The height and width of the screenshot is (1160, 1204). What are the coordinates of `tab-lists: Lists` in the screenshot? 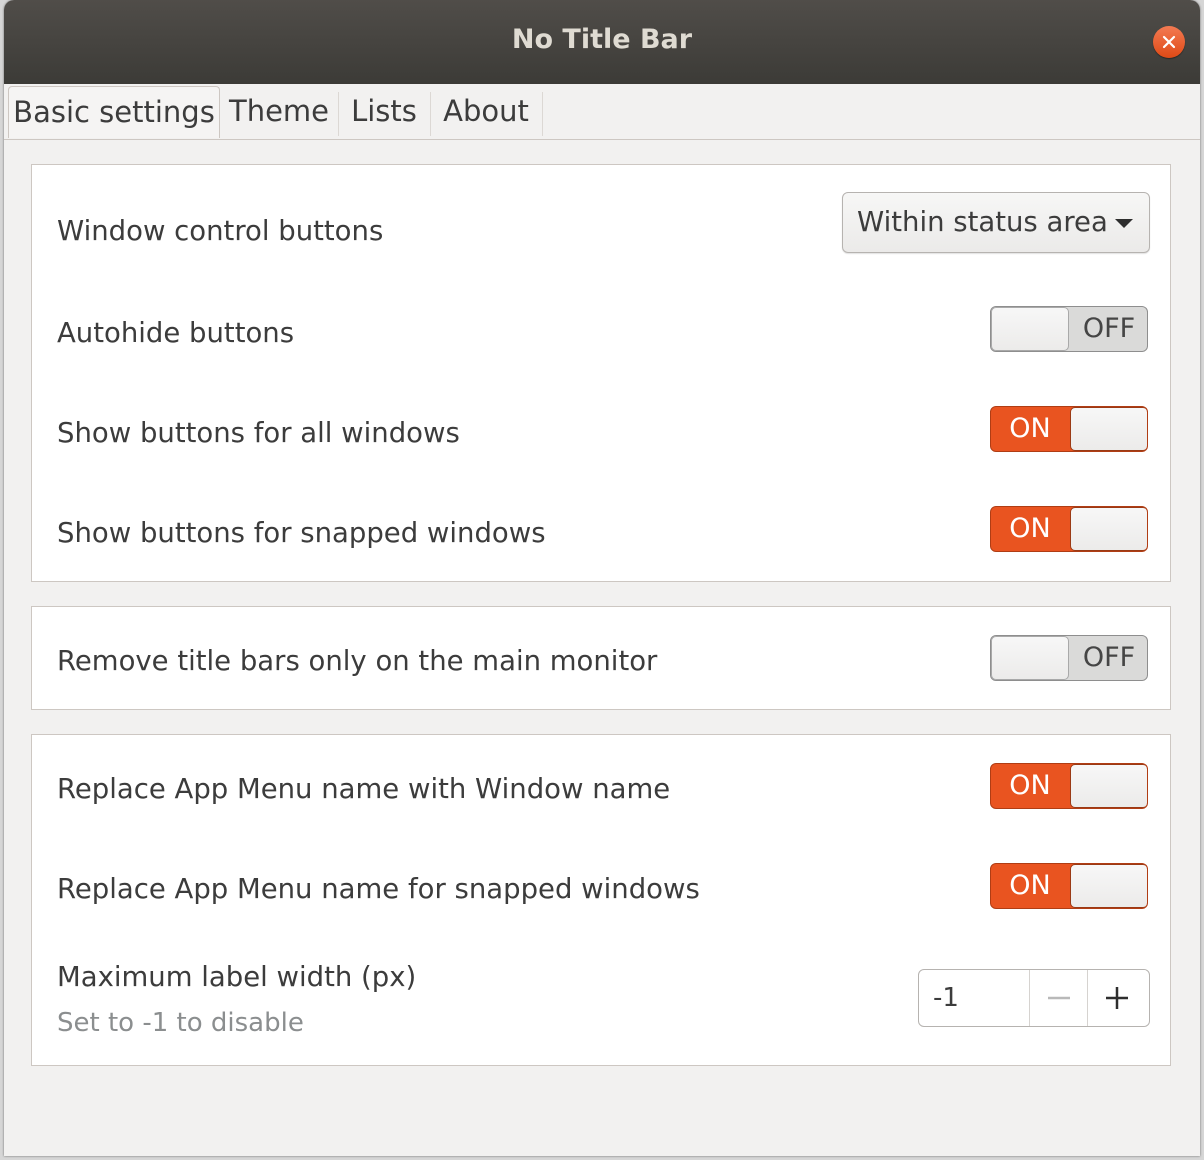 It's located at (384, 111).